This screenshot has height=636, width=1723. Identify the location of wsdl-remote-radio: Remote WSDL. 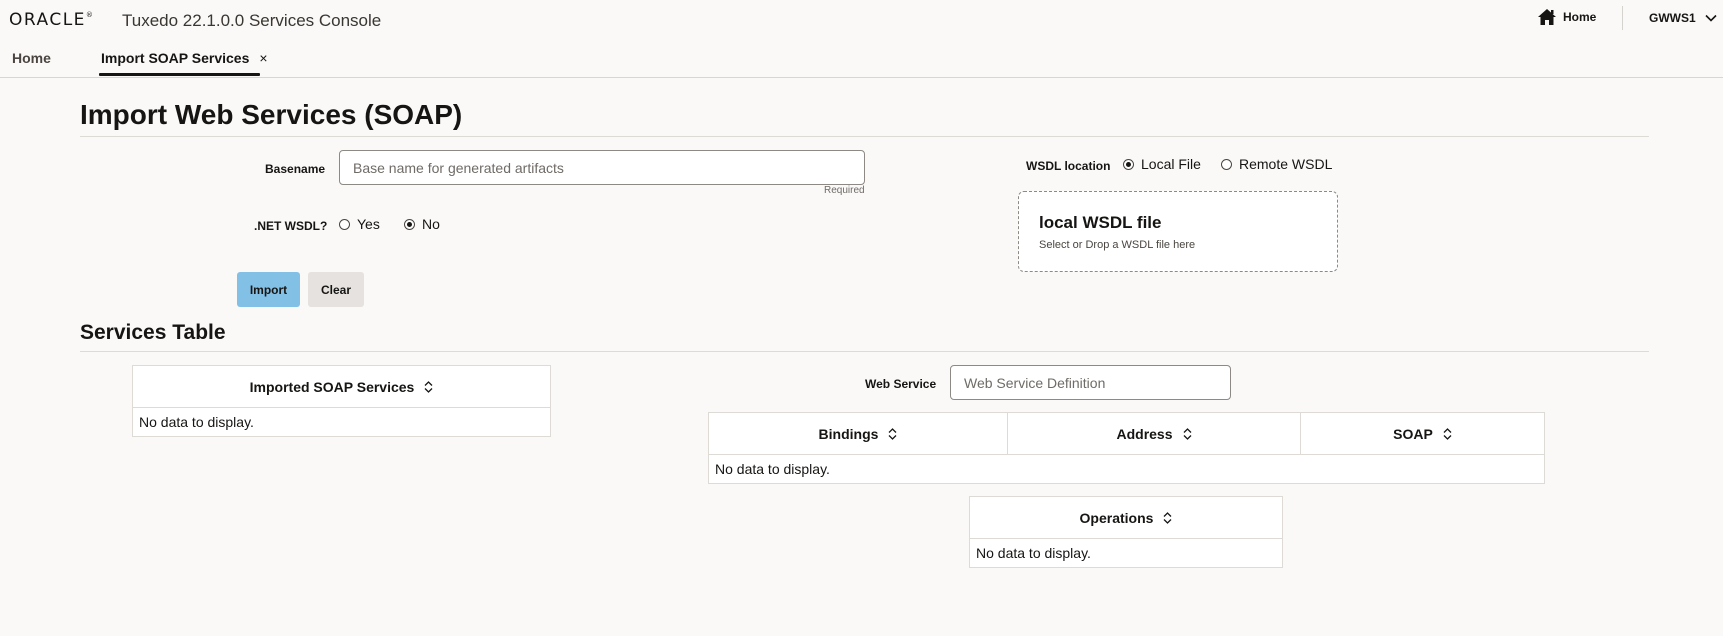
(1276, 164).